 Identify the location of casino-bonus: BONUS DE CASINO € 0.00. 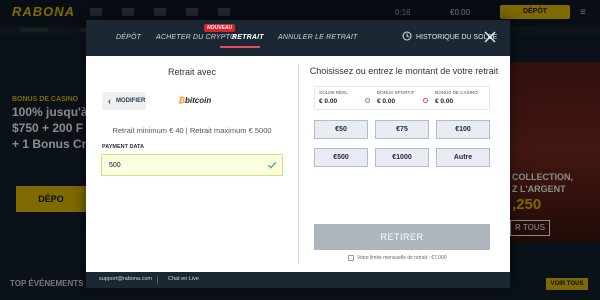
(460, 98).